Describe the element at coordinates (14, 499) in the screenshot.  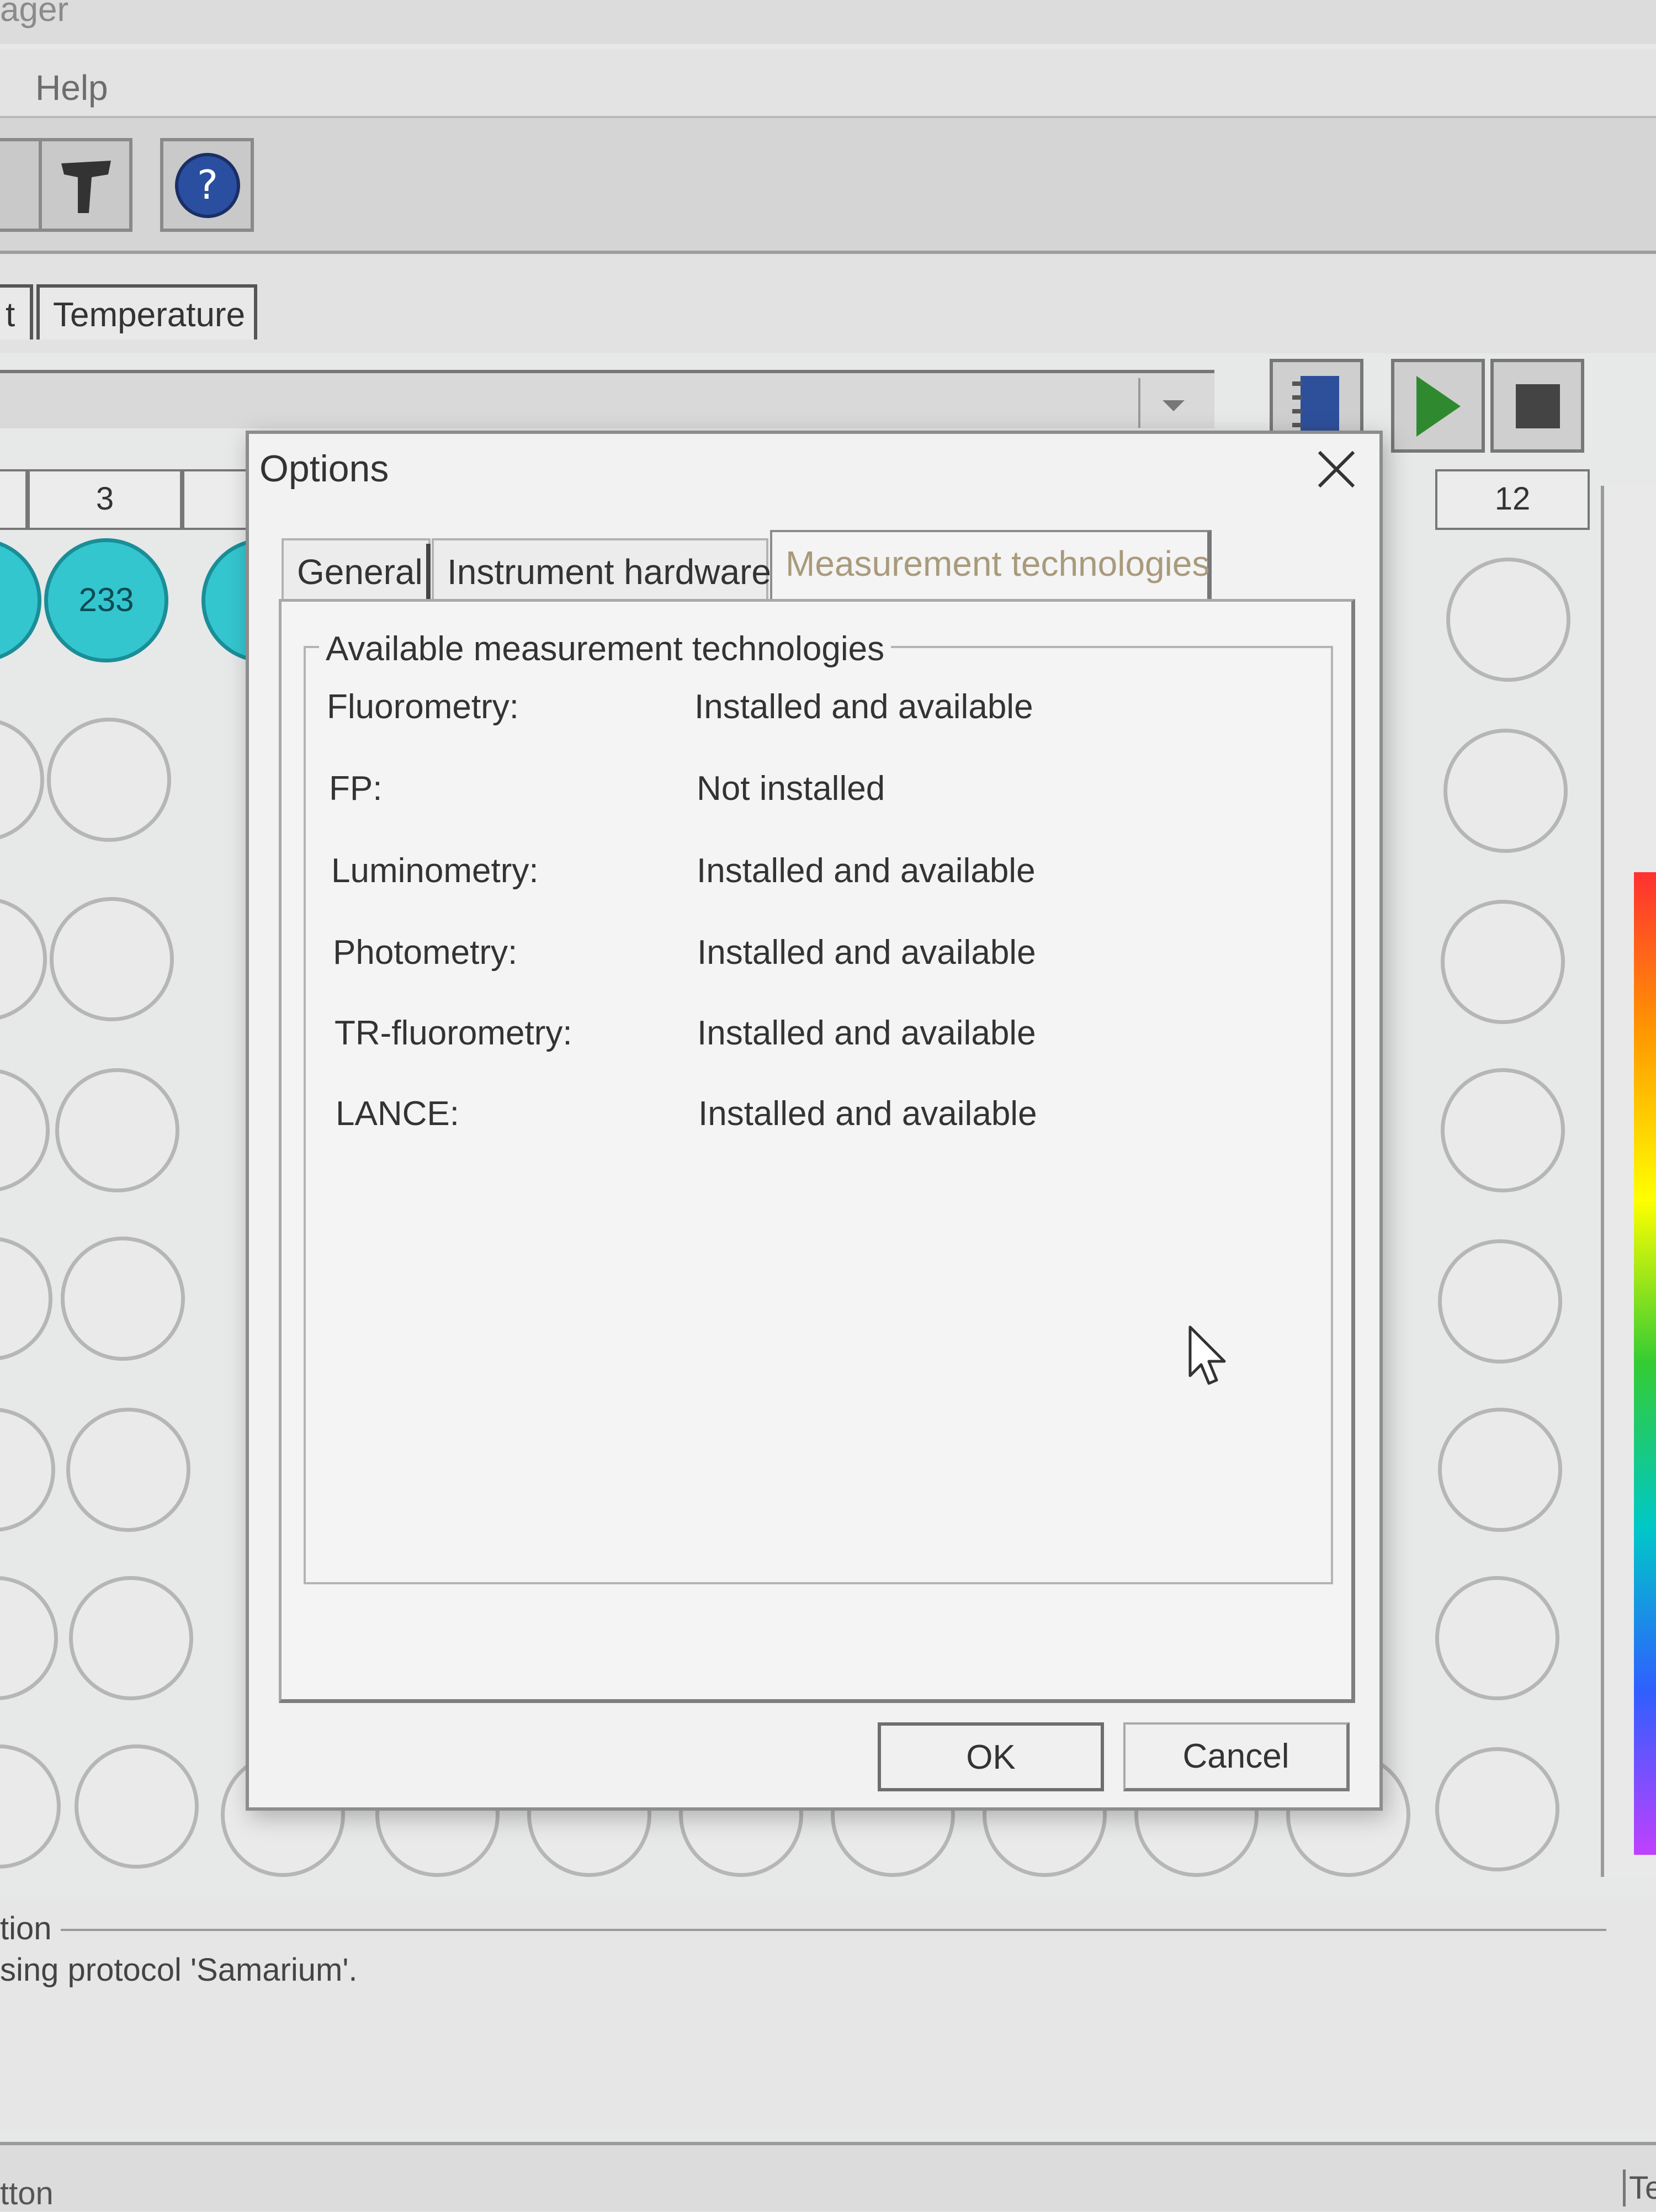
I see `column-header-partial` at that location.